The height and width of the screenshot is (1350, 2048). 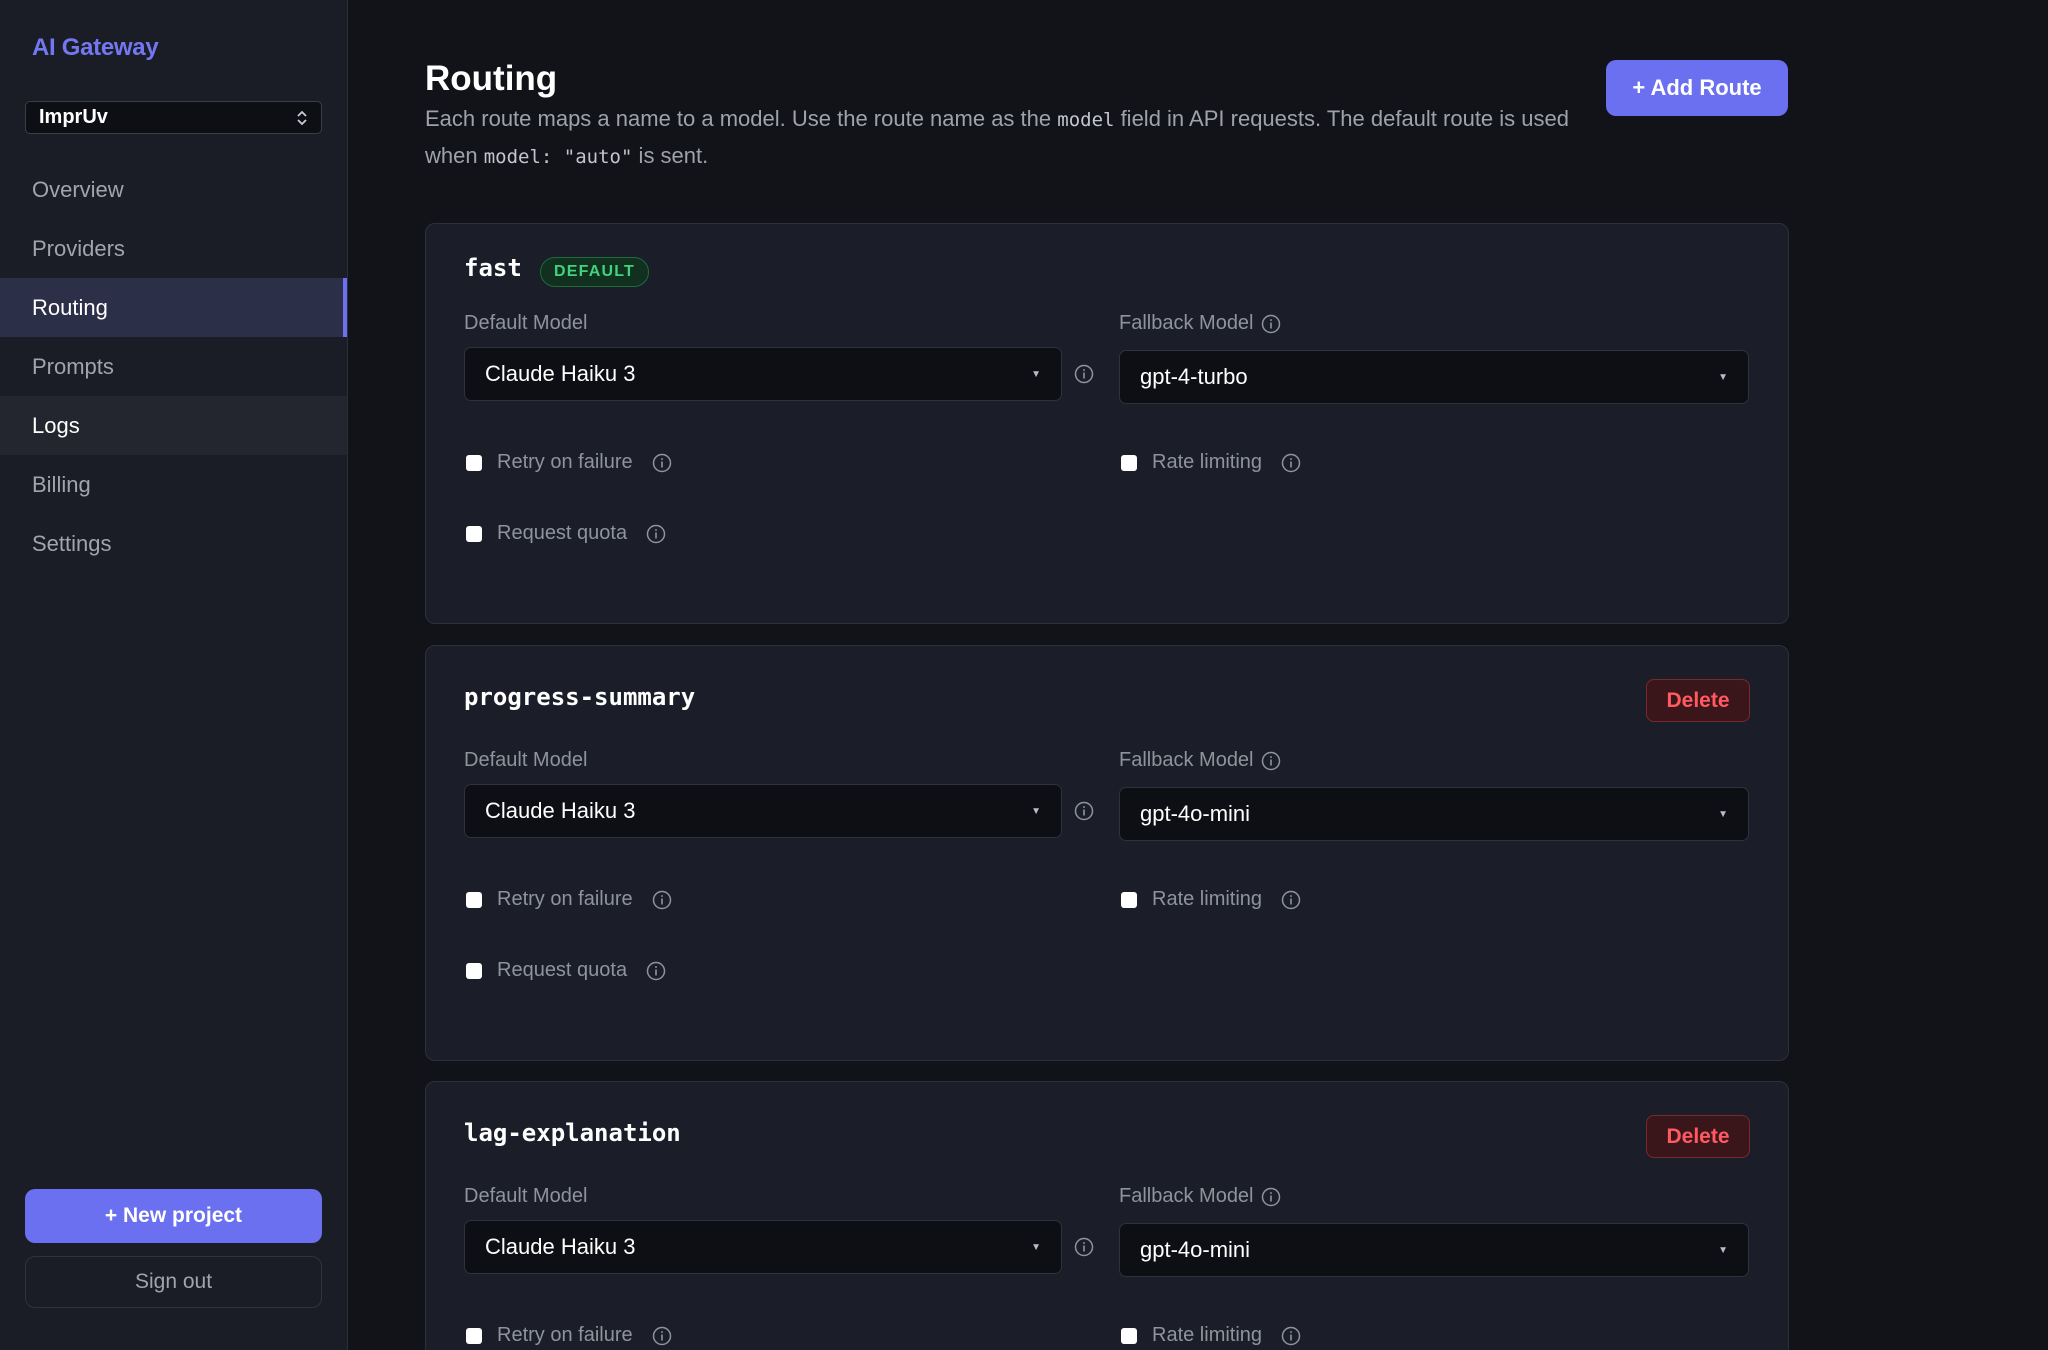 I want to click on route-name: progress-summary, so click(x=580, y=697).